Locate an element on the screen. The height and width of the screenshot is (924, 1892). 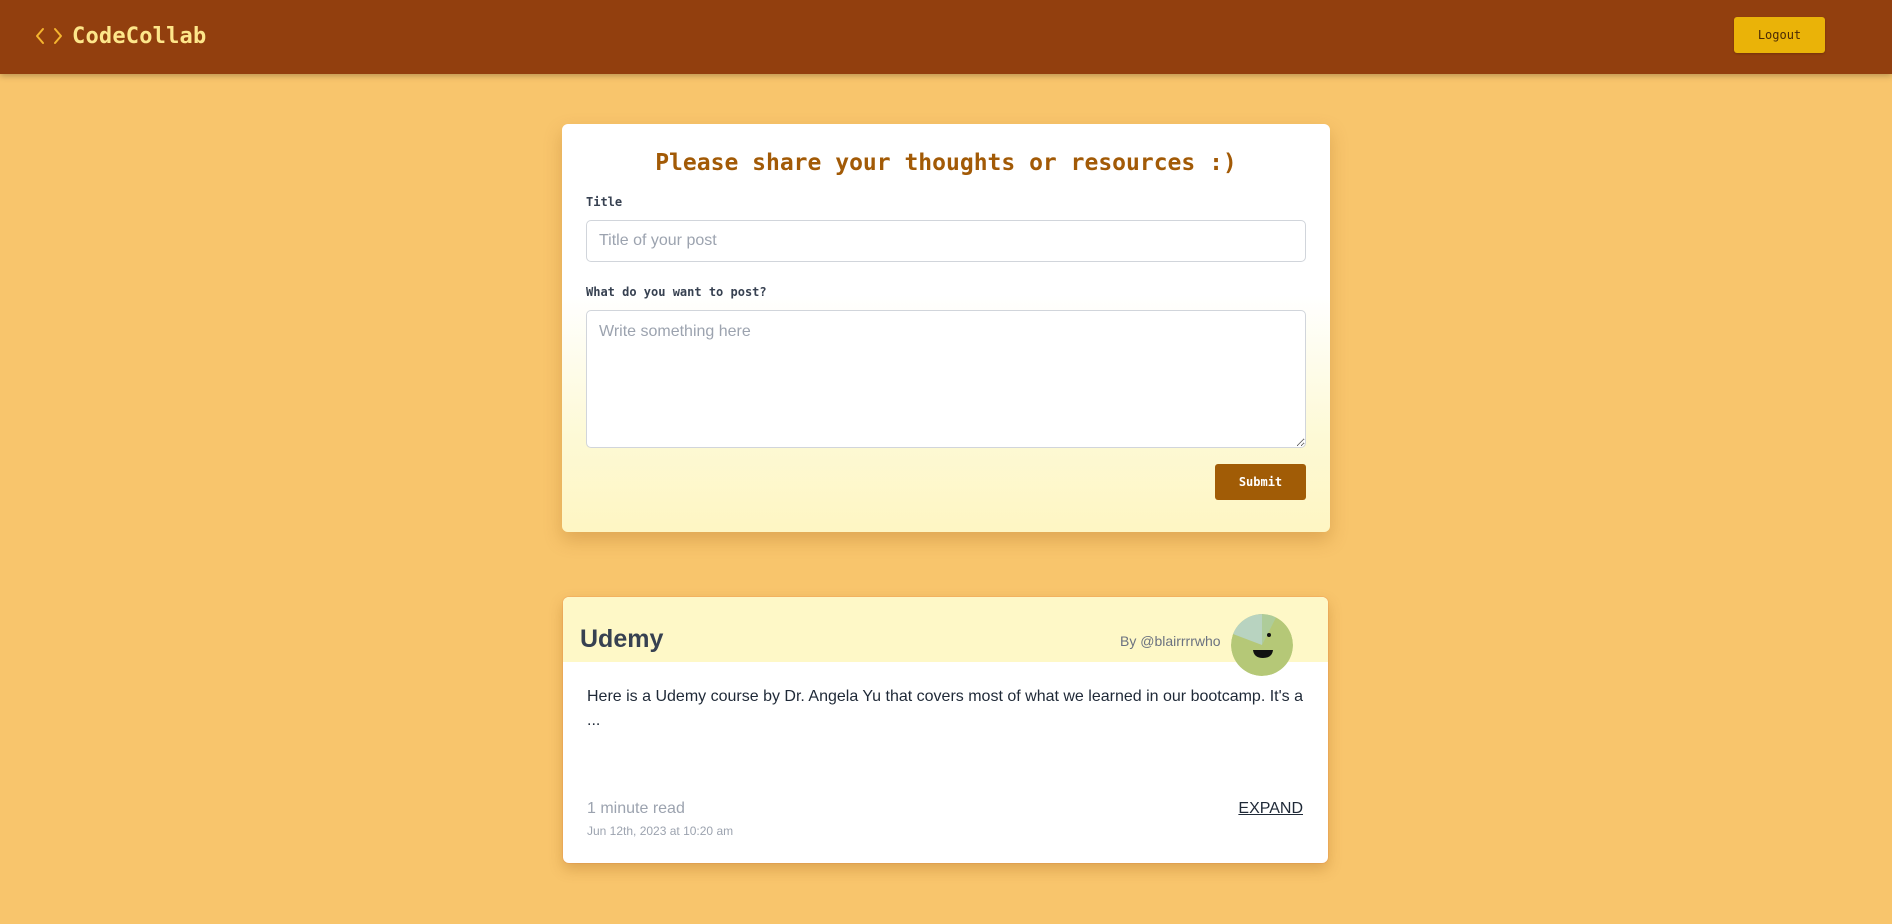
navbar: CodeCollab Logout is located at coordinates (946, 37).